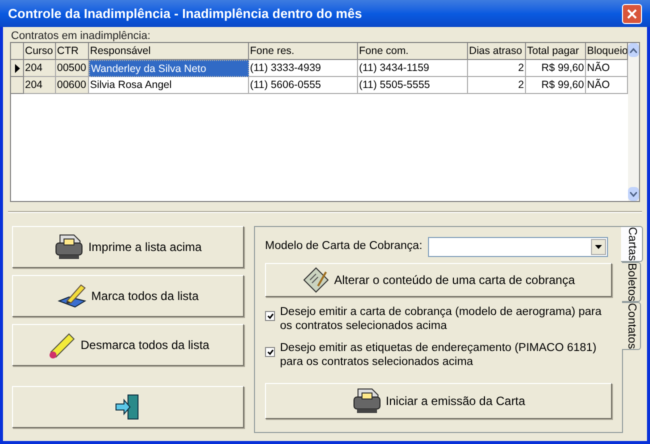 The width and height of the screenshot is (650, 444). What do you see at coordinates (413, 85) in the screenshot?
I see `table-cell: (11) 5505-5555` at bounding box center [413, 85].